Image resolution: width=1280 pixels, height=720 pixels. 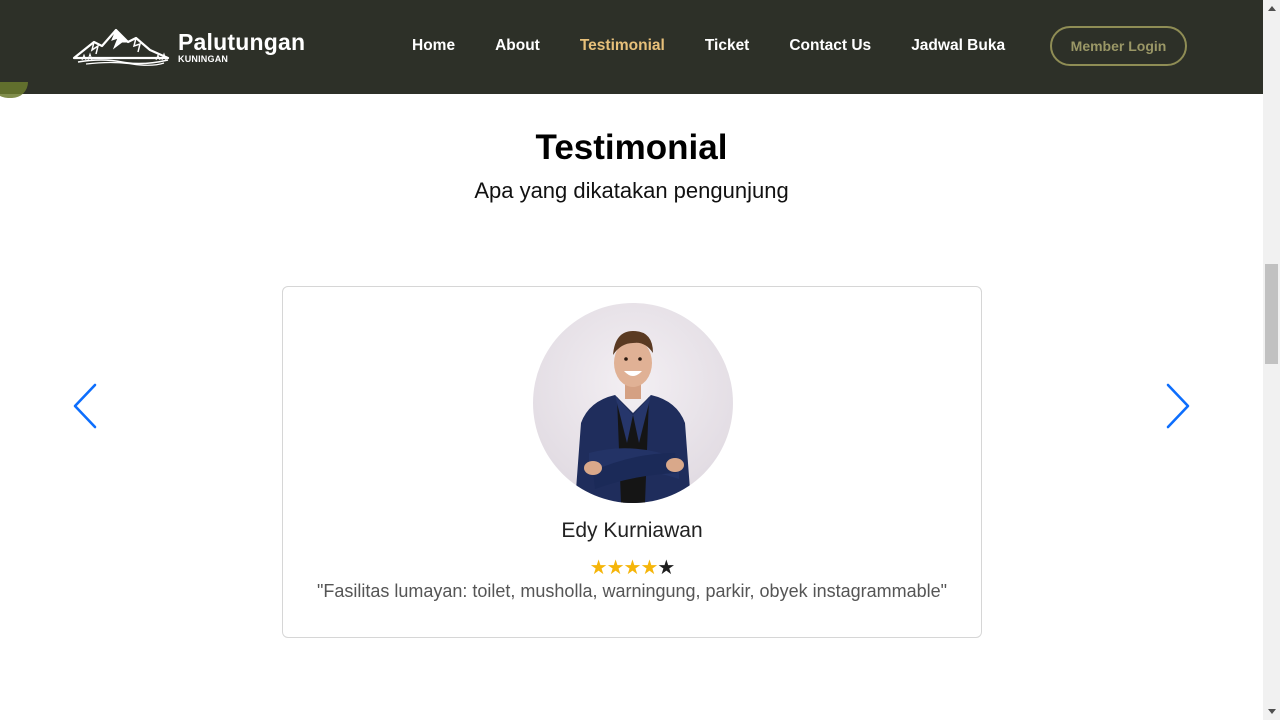 I want to click on member-login-button: Member Login, so click(x=1118, y=46).